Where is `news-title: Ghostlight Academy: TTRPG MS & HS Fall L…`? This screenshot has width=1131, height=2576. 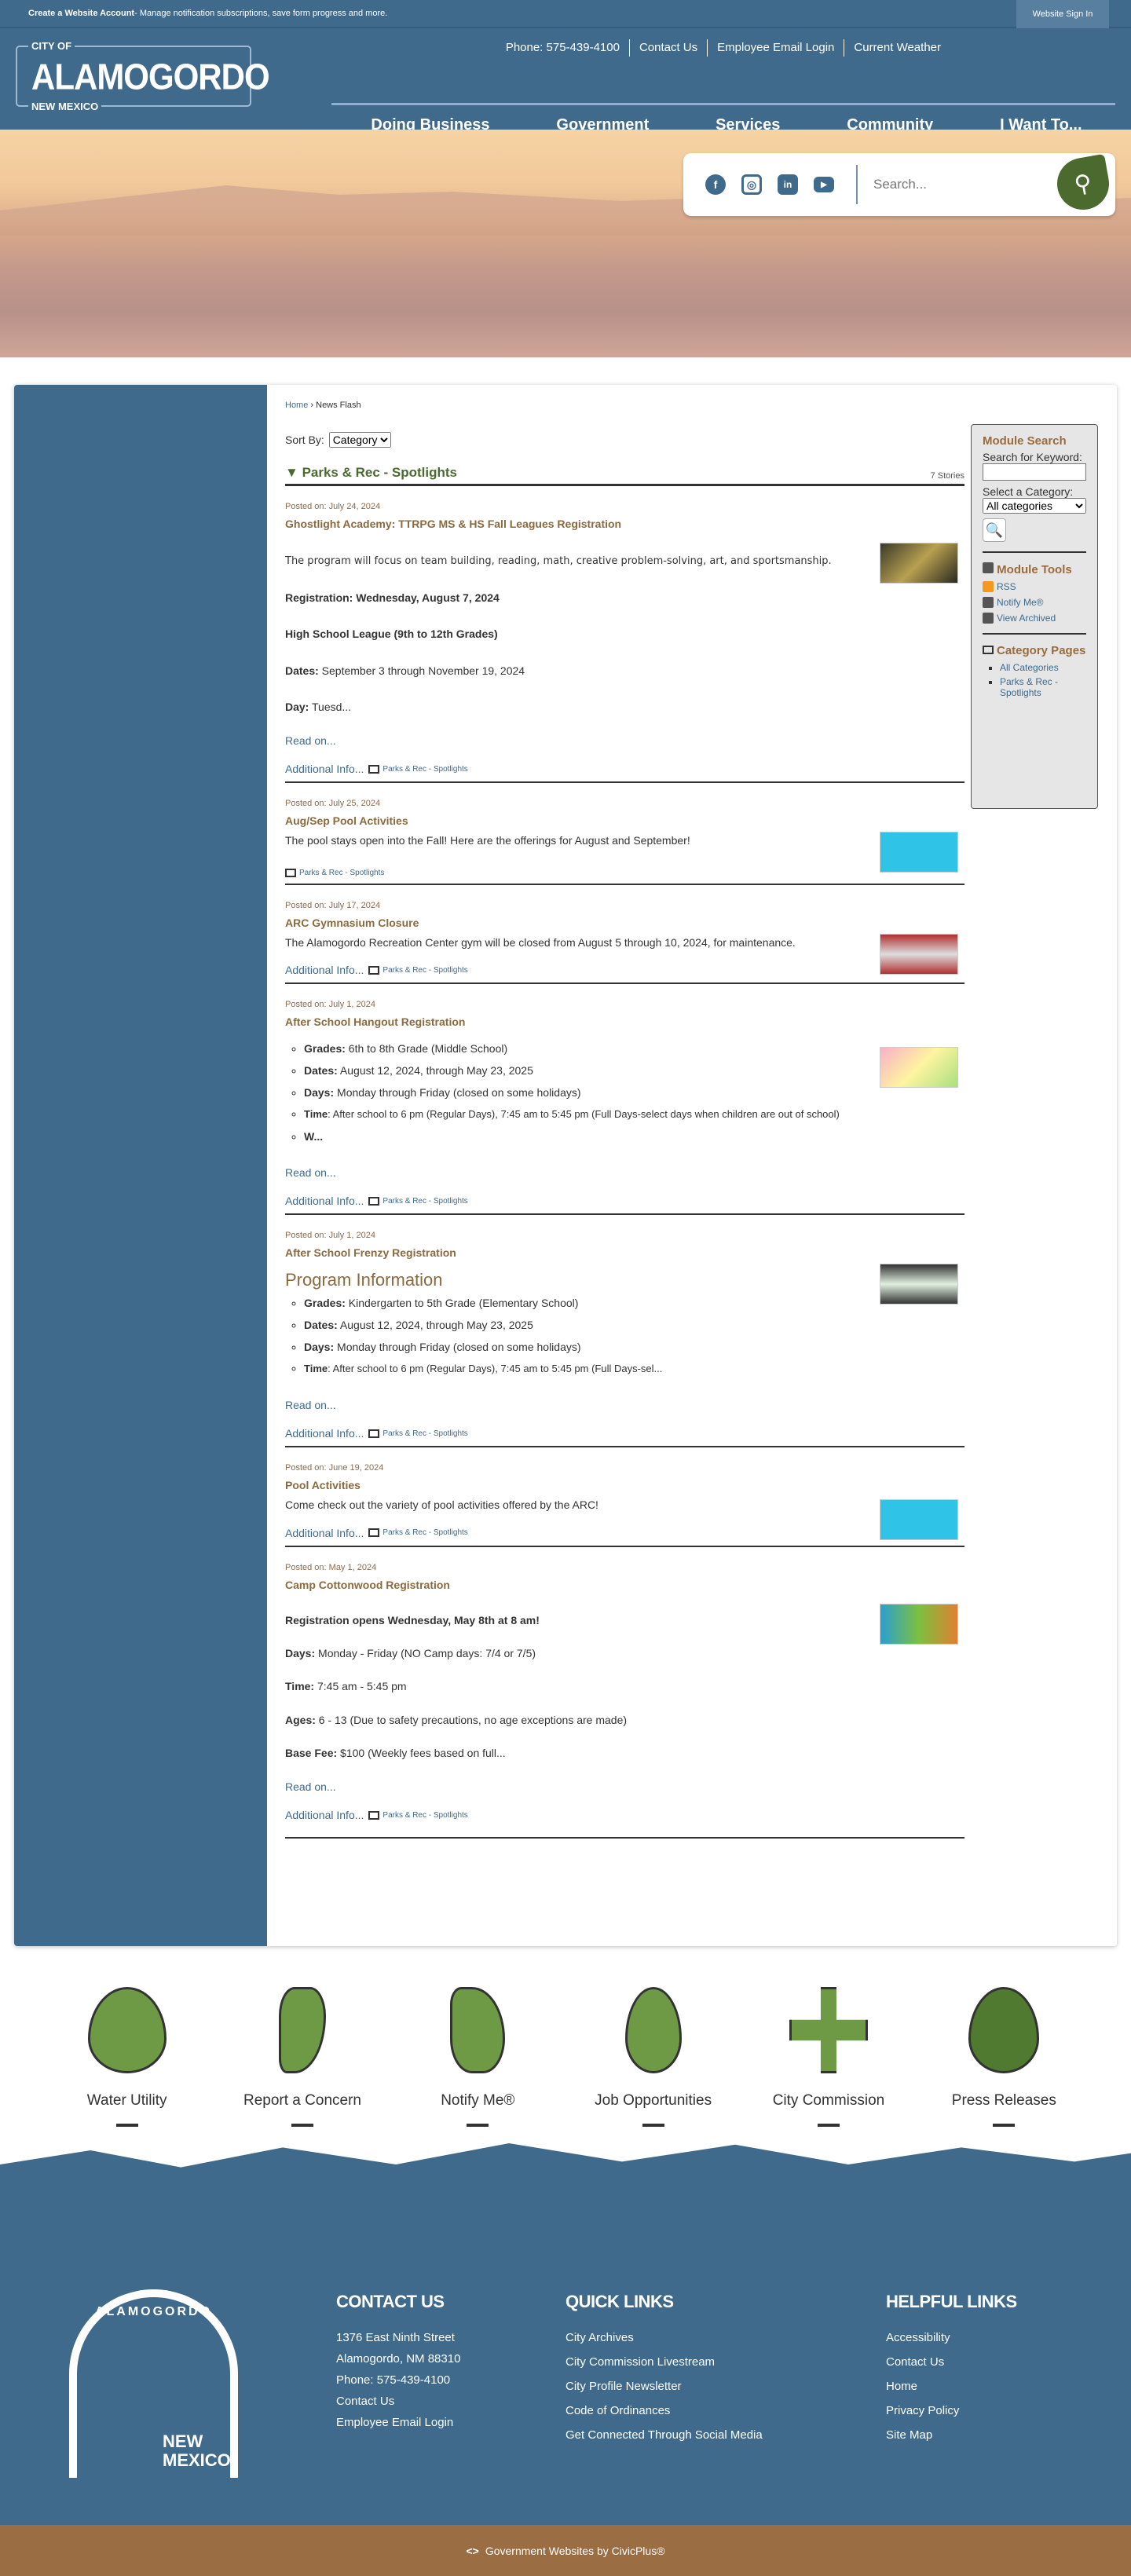 news-title: Ghostlight Academy: TTRPG MS & HS Fall L… is located at coordinates (624, 524).